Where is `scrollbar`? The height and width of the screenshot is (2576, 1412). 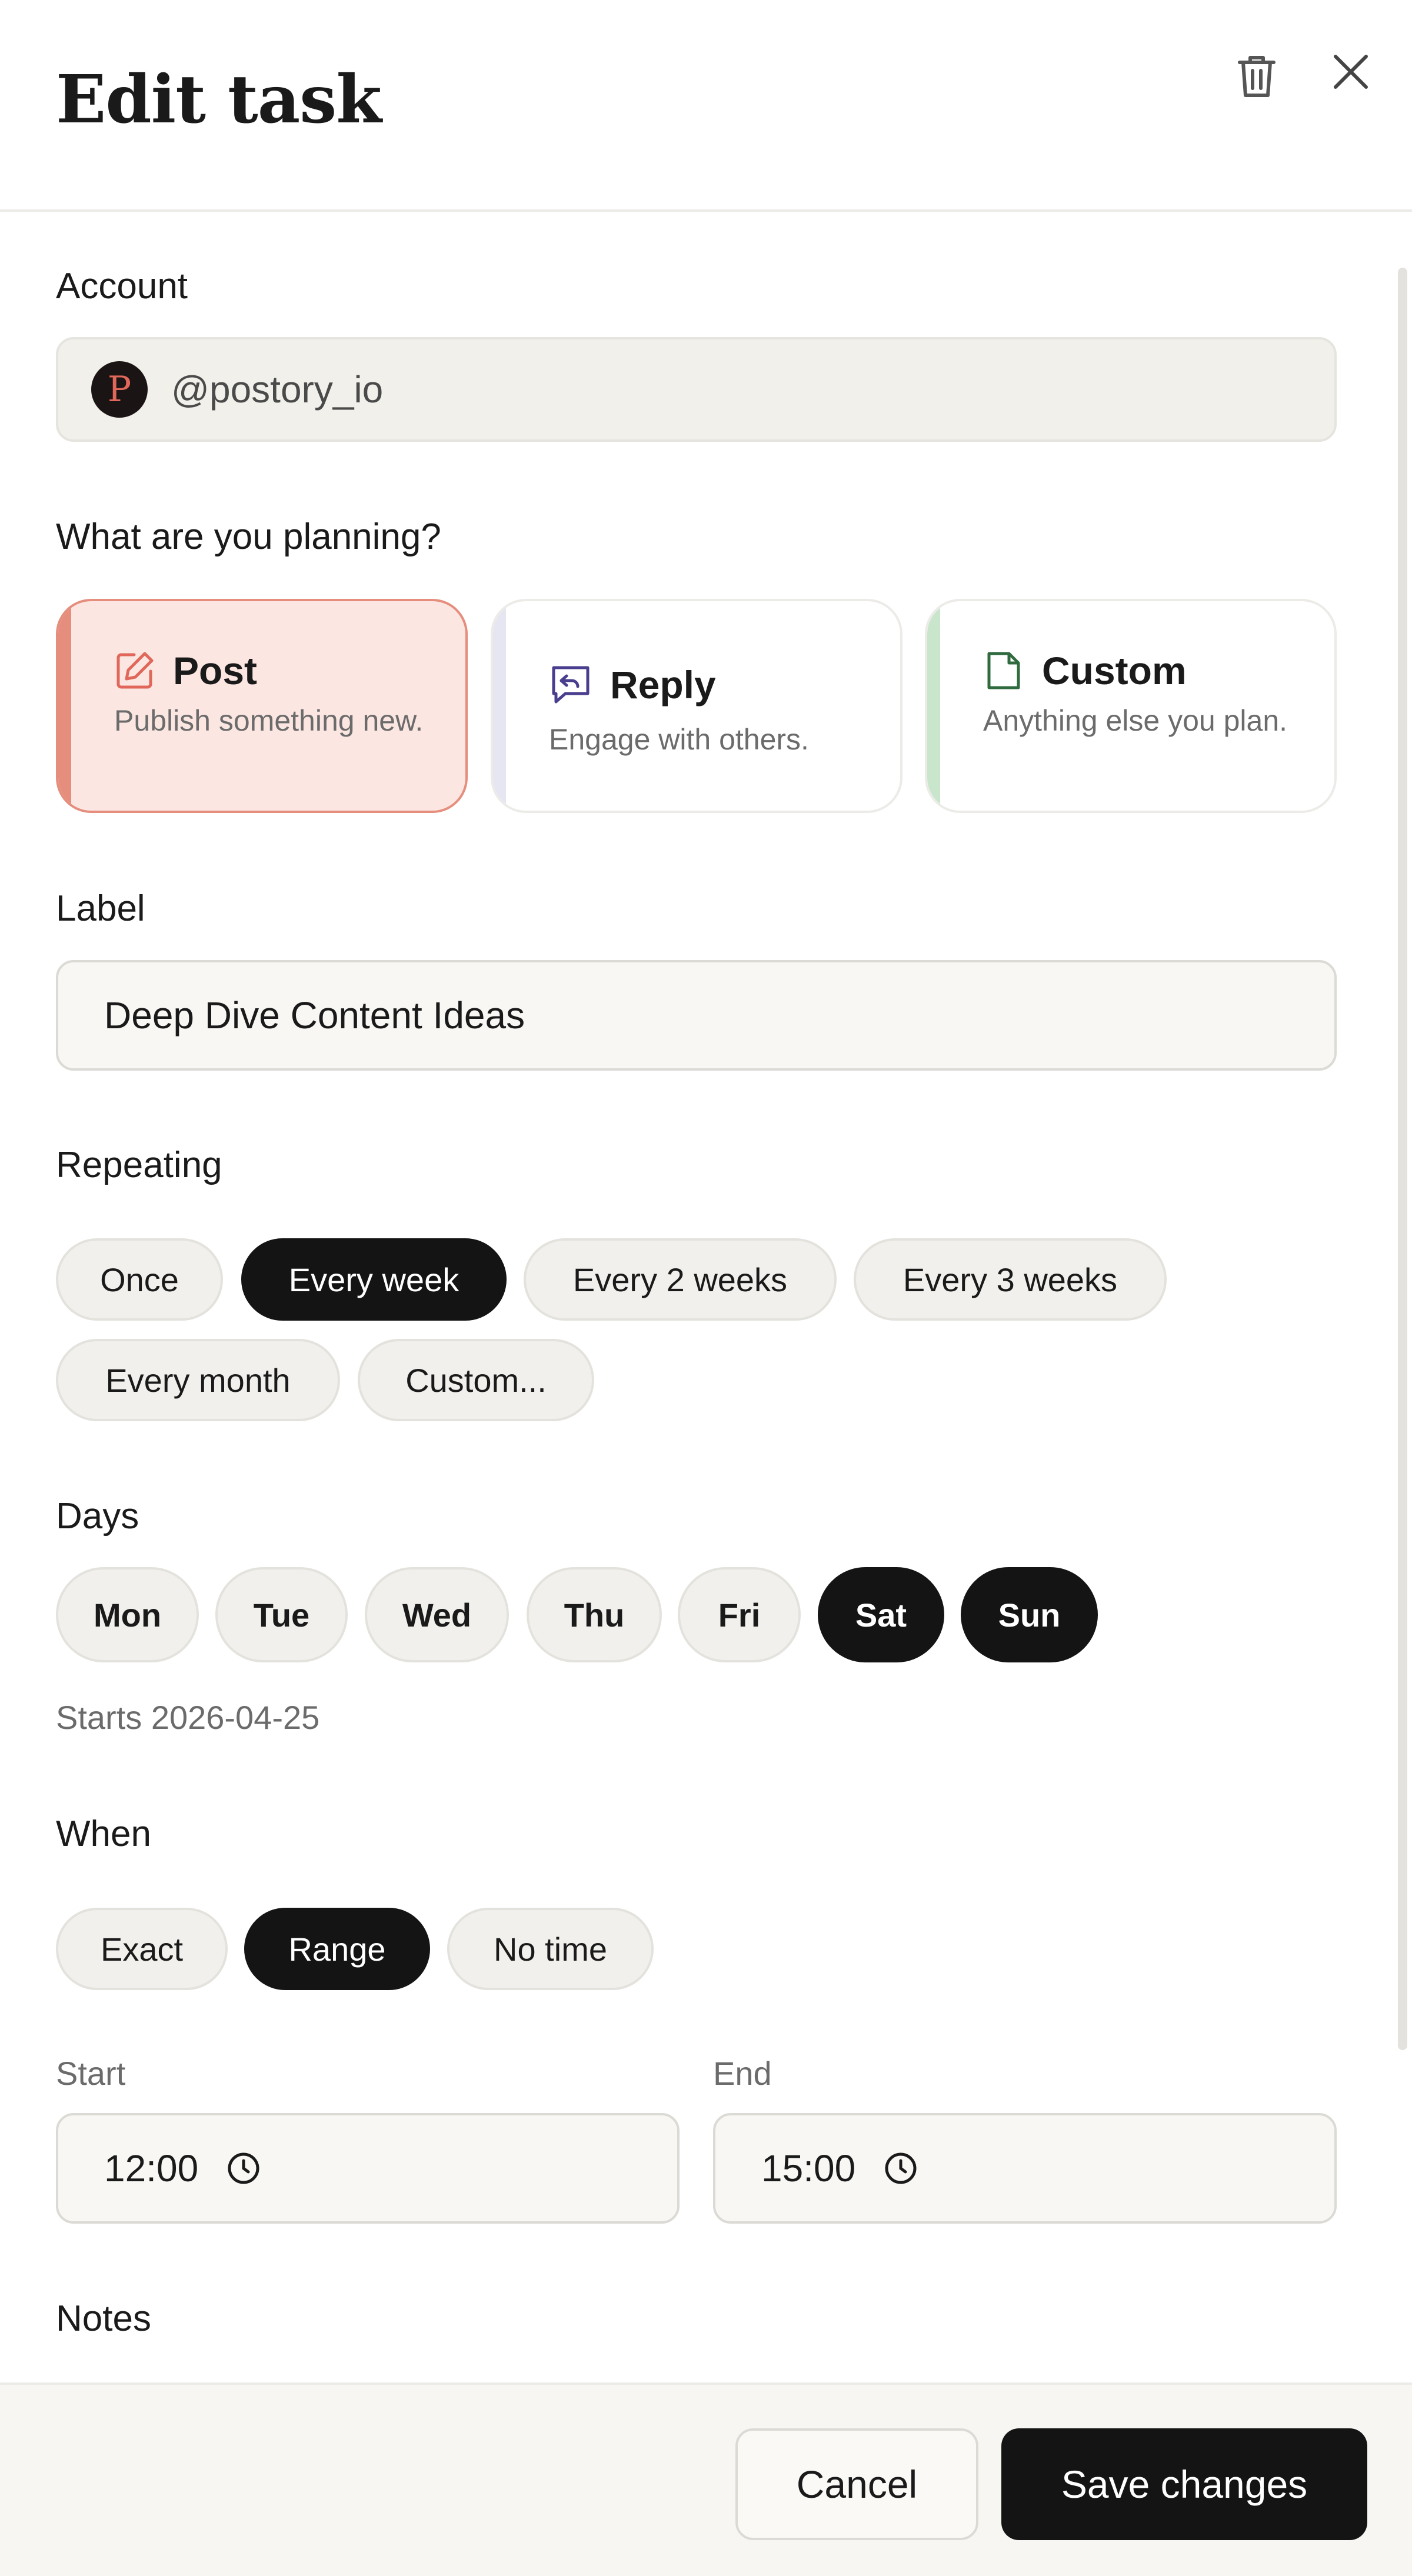
scrollbar is located at coordinates (1403, 1159).